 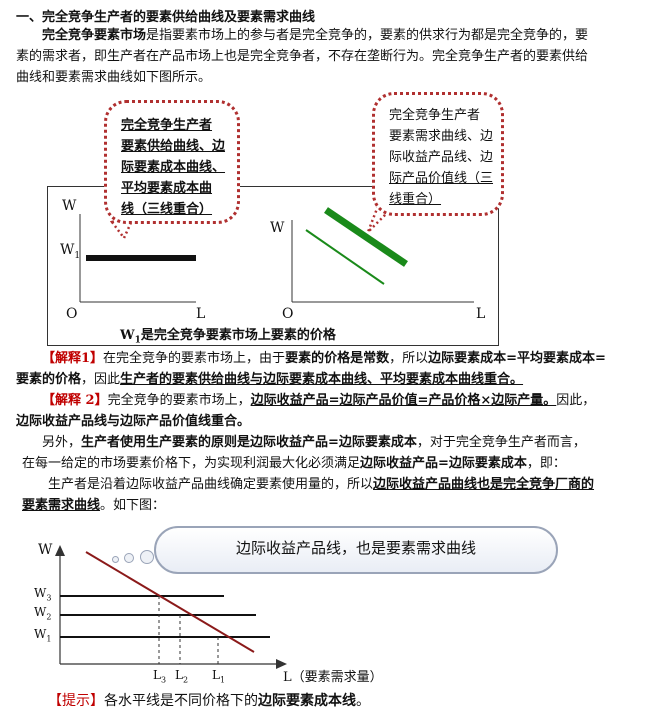 I want to click on hint-line: 【提示】各水平线是不同价格下的边际要素成本线。, so click(x=209, y=700).